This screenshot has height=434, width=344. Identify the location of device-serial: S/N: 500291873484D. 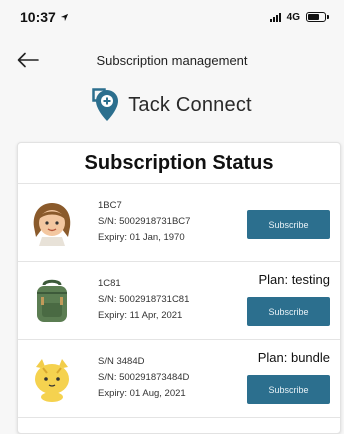
(144, 377).